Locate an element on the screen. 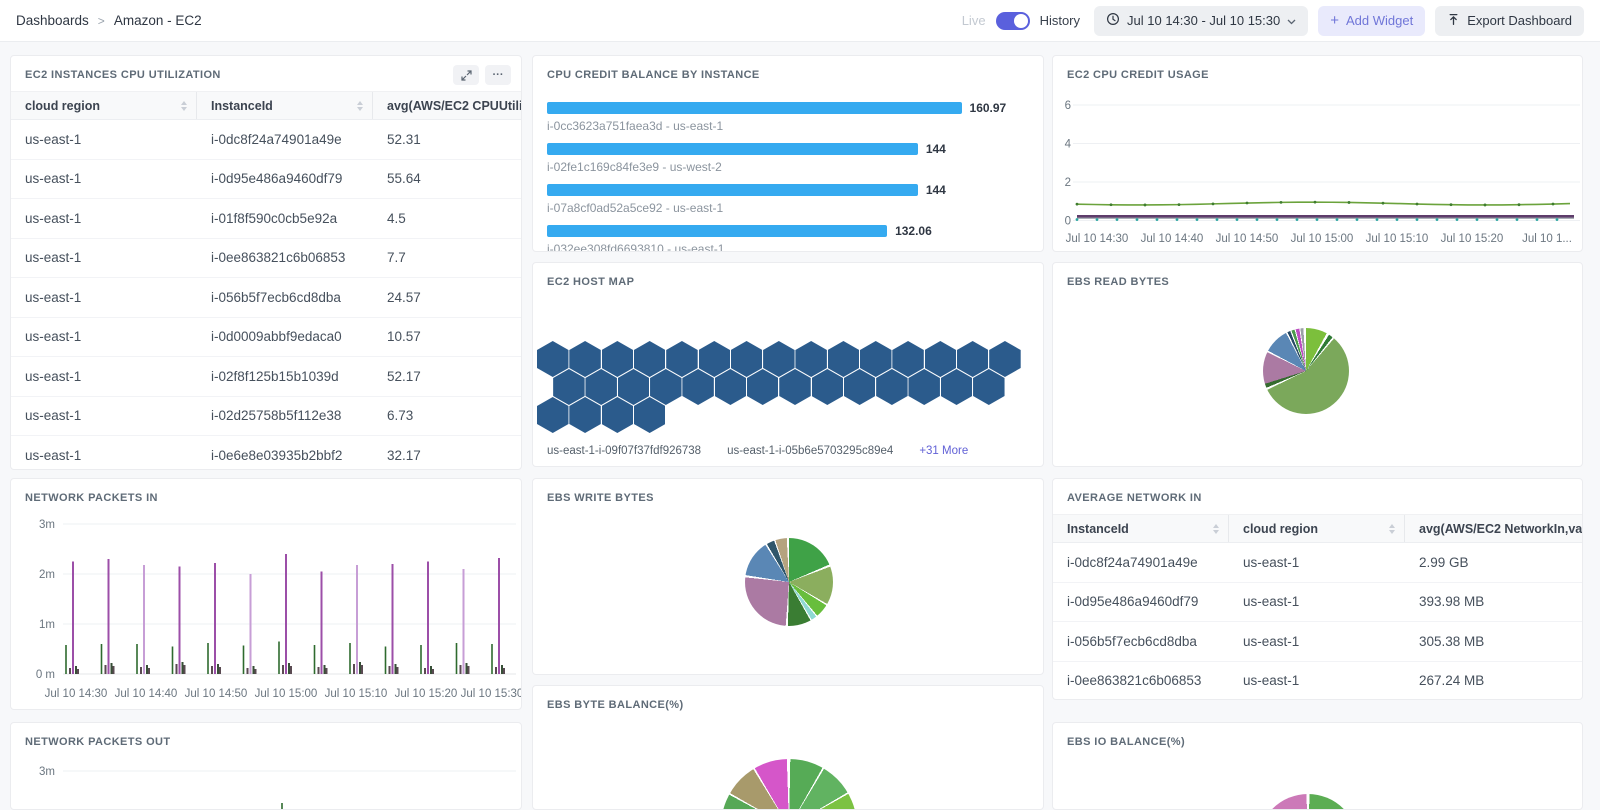  legend-item: us-east-1-i-09f07f37fdf926738 is located at coordinates (624, 451).